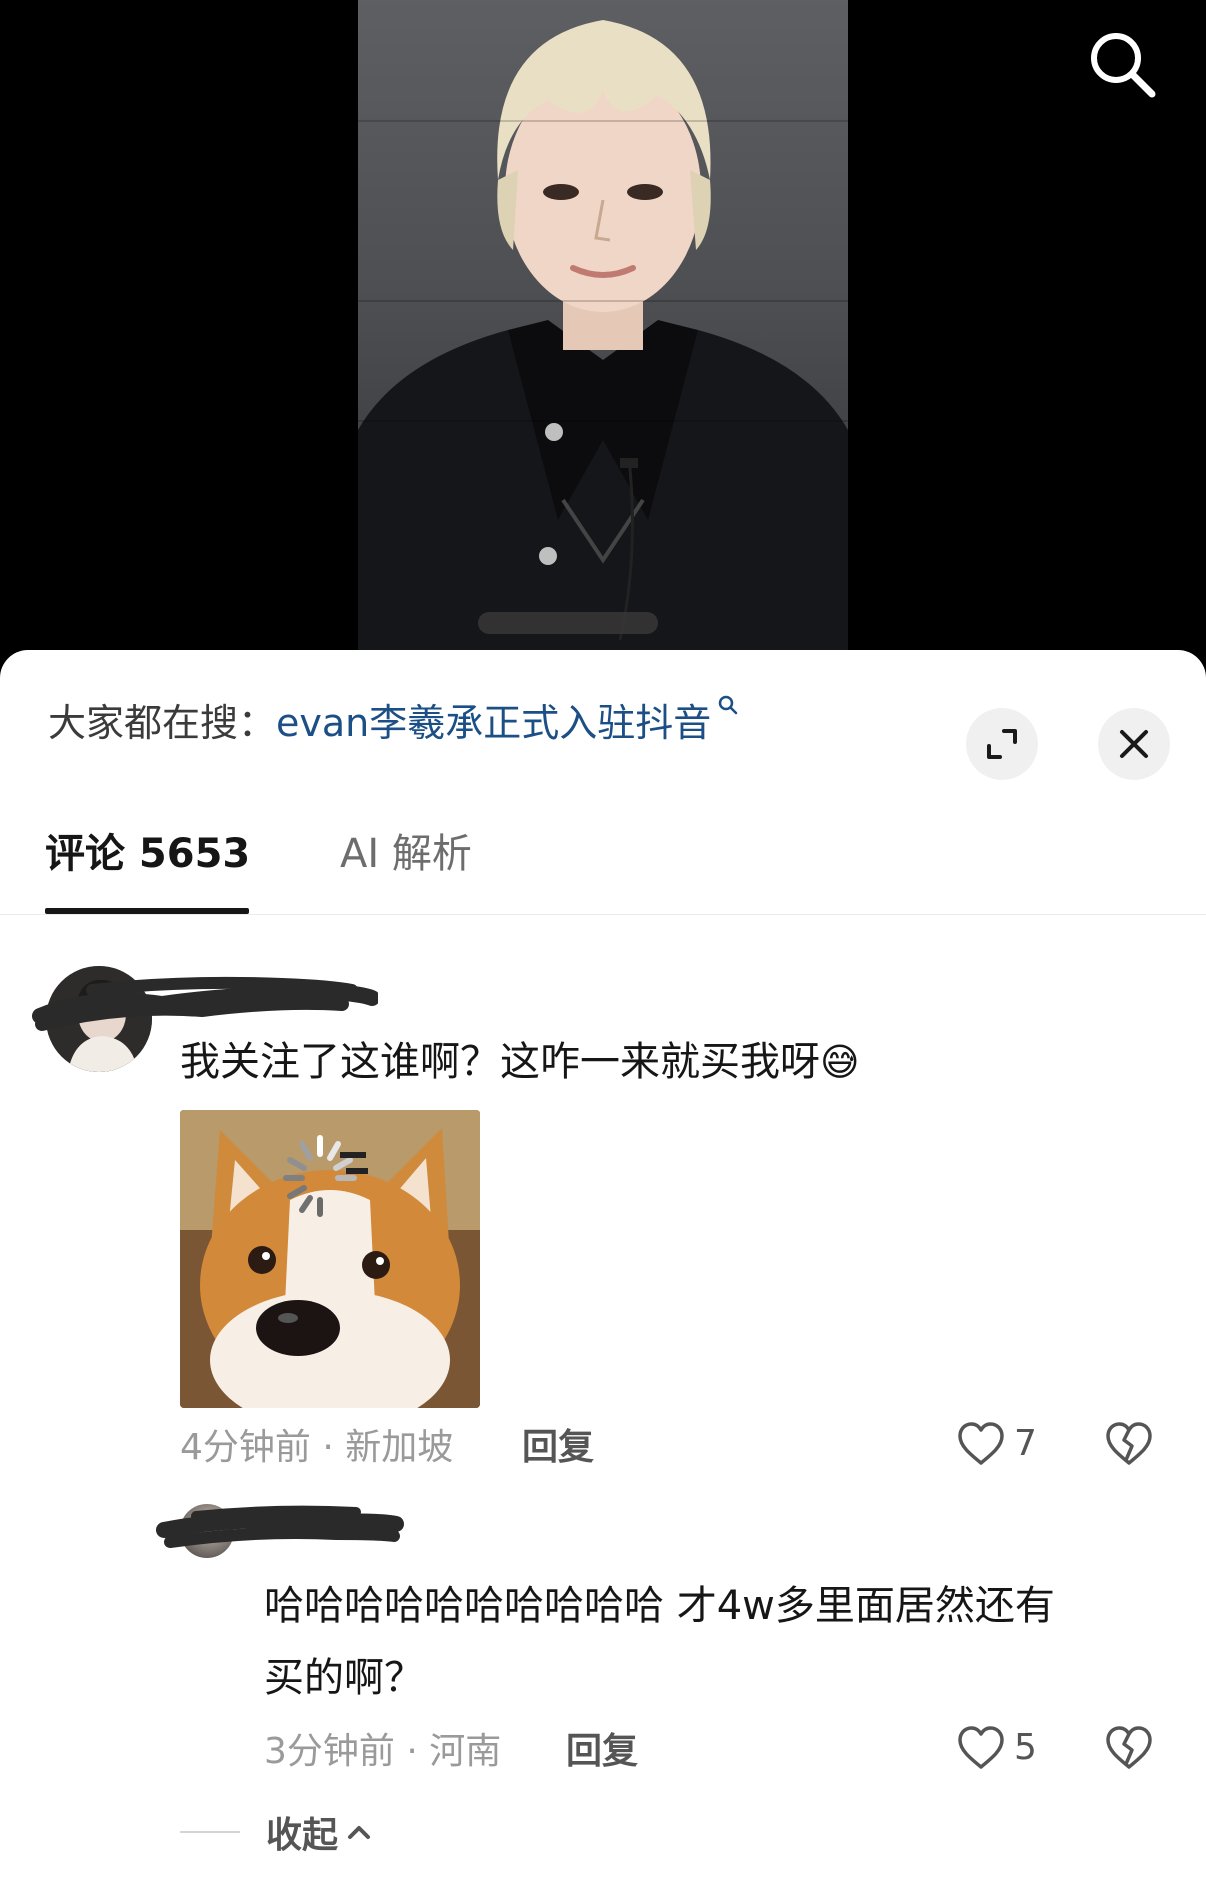 This screenshot has width=1206, height=1878. I want to click on like-count: 5, so click(1025, 1747).